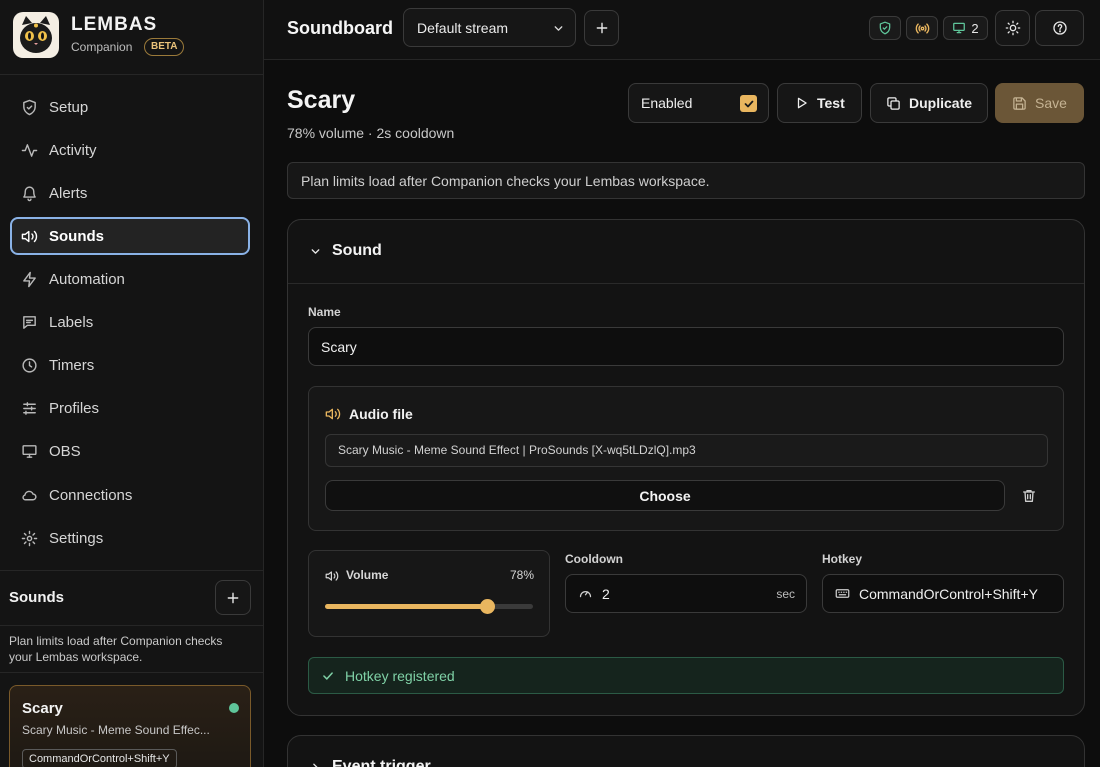 The height and width of the screenshot is (767, 1100). What do you see at coordinates (68, 193) in the screenshot?
I see `nav-label: Alerts` at bounding box center [68, 193].